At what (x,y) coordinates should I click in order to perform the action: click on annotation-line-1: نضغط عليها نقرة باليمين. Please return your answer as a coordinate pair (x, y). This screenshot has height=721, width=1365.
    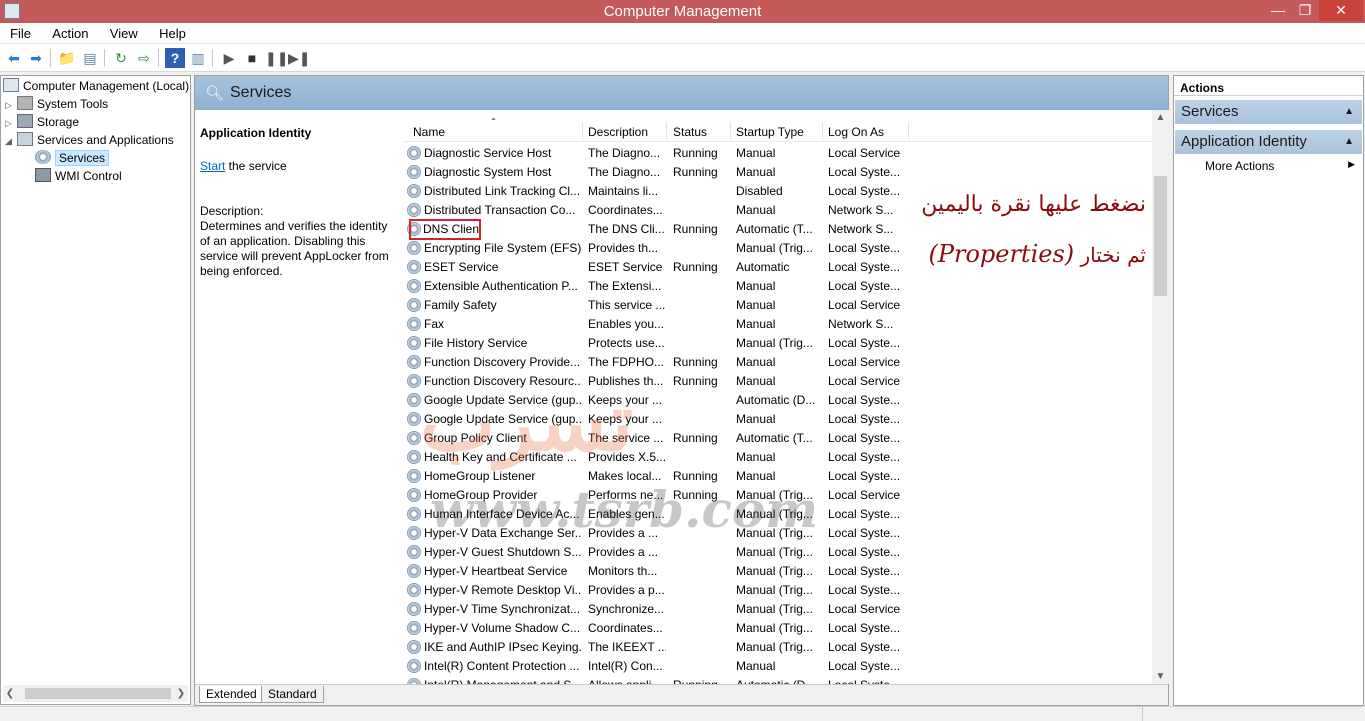
    Looking at the image, I should click on (1033, 204).